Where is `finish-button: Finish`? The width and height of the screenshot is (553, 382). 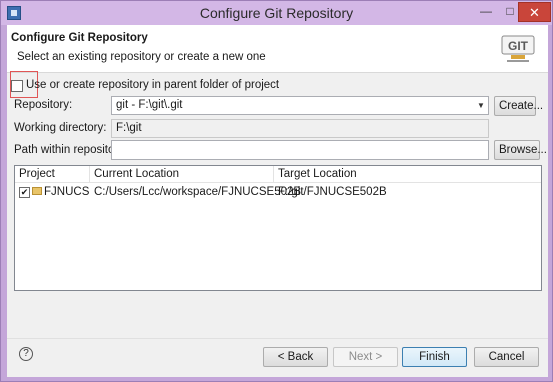
finish-button: Finish is located at coordinates (434, 357).